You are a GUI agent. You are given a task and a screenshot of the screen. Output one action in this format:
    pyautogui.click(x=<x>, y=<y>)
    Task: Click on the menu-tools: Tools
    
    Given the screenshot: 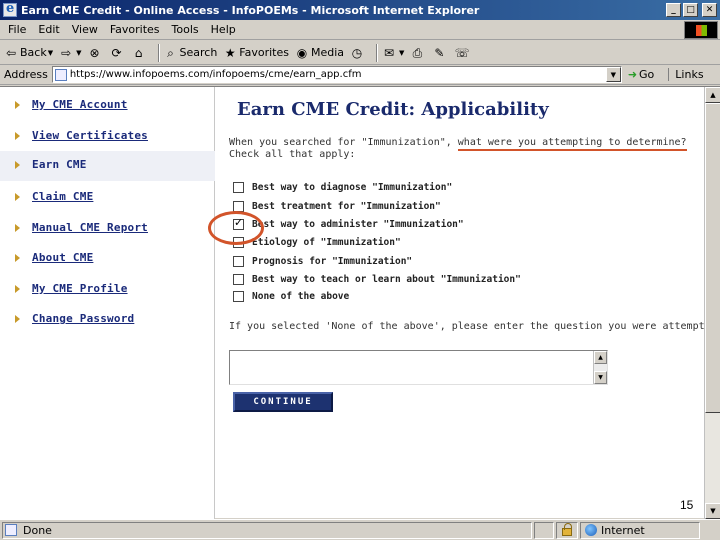 What is the action you would take?
    pyautogui.click(x=185, y=29)
    